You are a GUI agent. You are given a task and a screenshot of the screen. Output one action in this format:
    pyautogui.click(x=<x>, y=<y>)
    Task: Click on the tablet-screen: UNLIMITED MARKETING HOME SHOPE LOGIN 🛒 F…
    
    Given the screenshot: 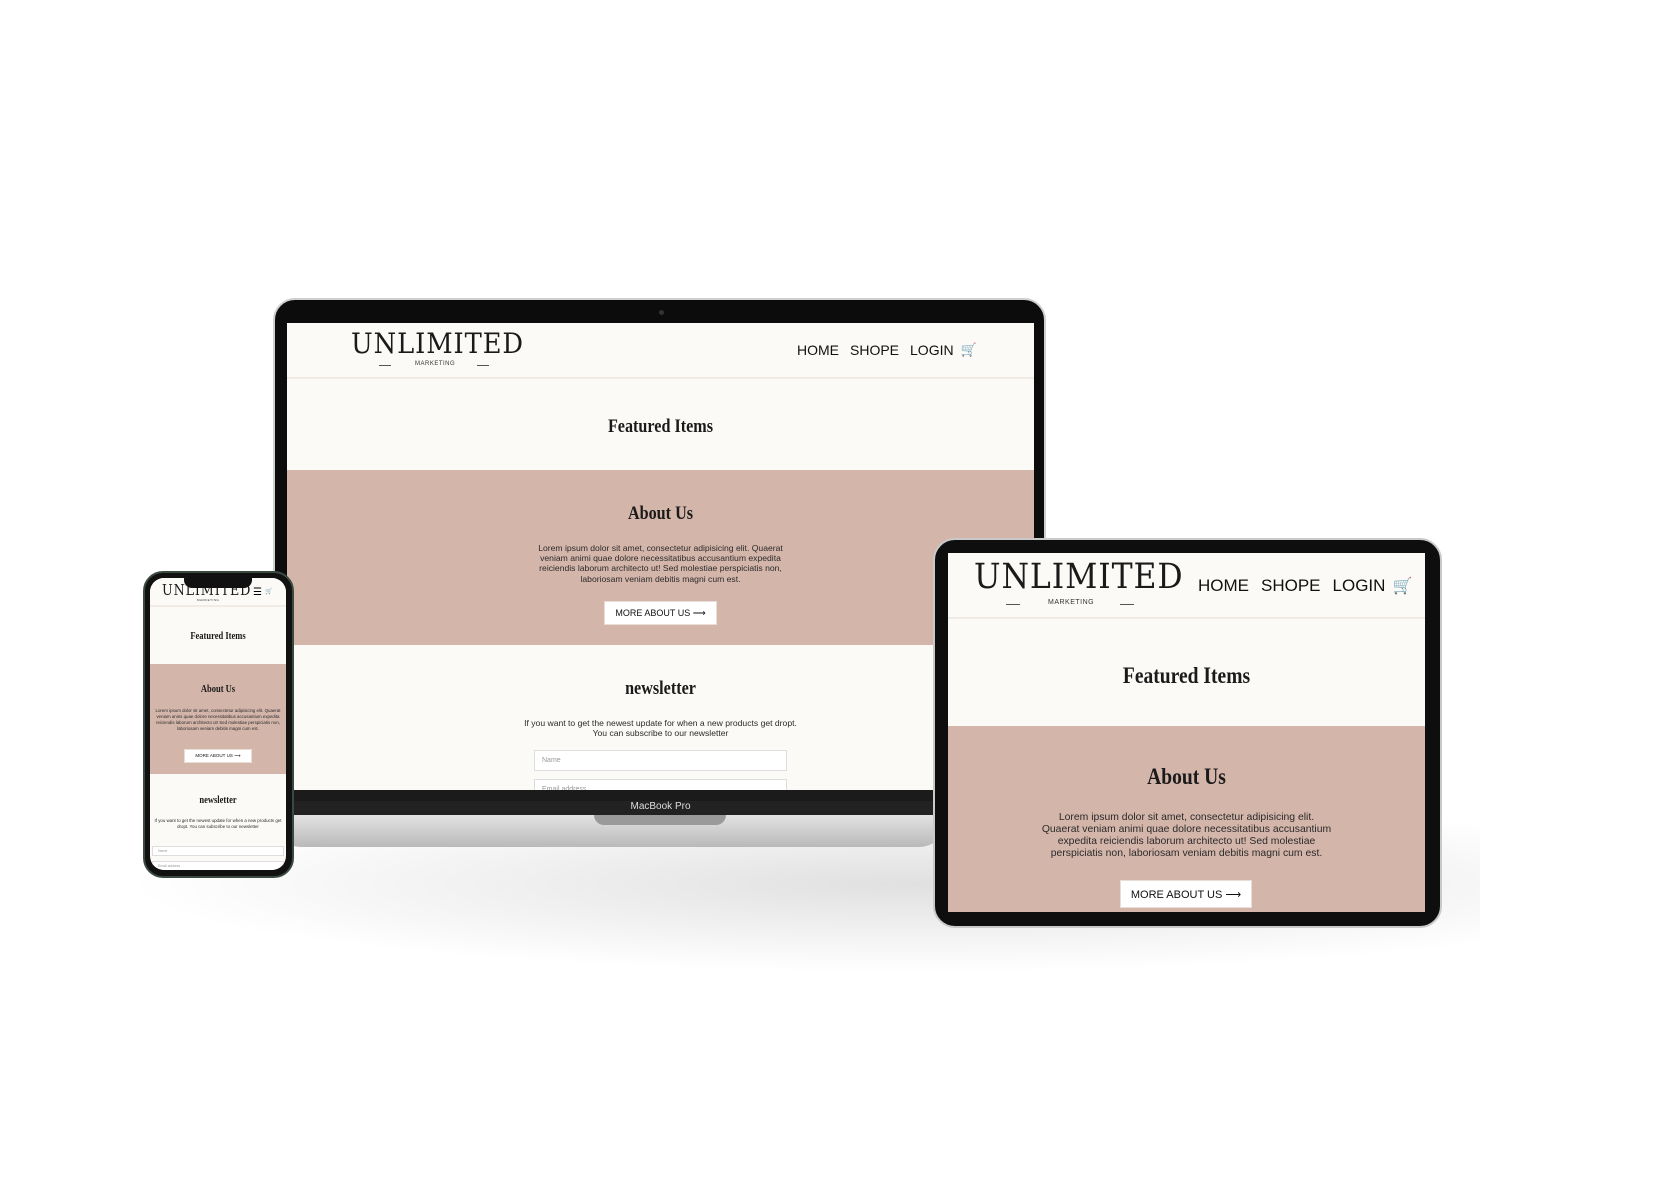 What is the action you would take?
    pyautogui.click(x=1186, y=732)
    